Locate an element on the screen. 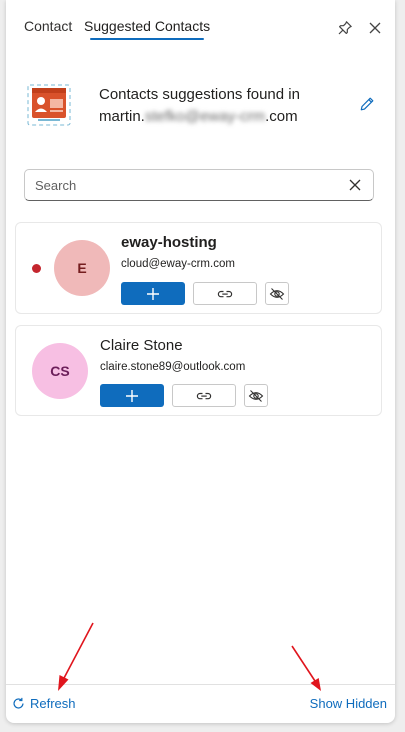 Image resolution: width=405 pixels, height=732 pixels. clear-search-icon is located at coordinates (355, 185).